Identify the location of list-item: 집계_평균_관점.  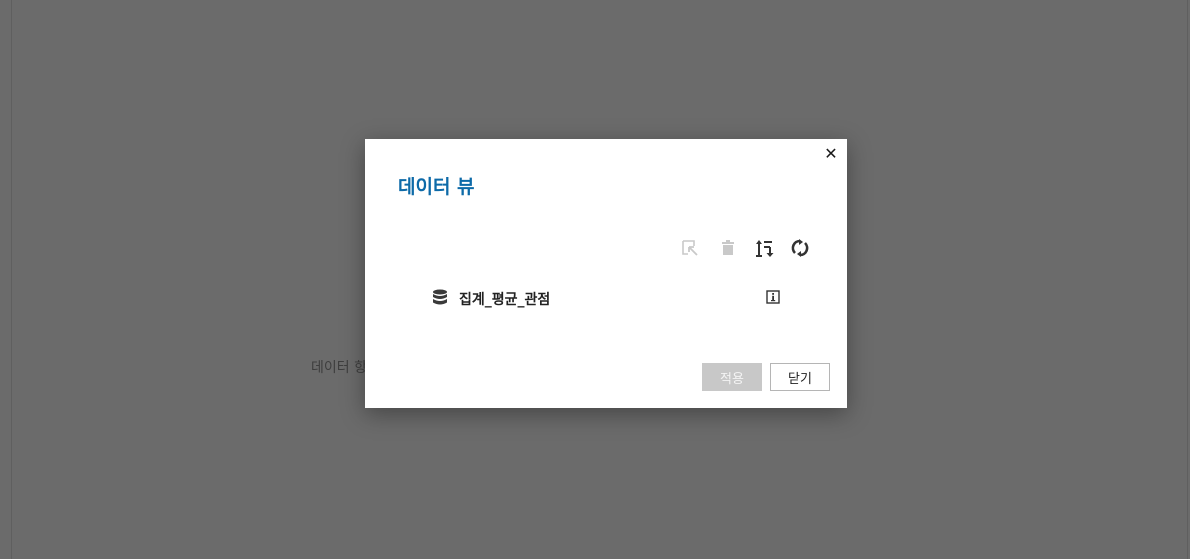
(607, 298).